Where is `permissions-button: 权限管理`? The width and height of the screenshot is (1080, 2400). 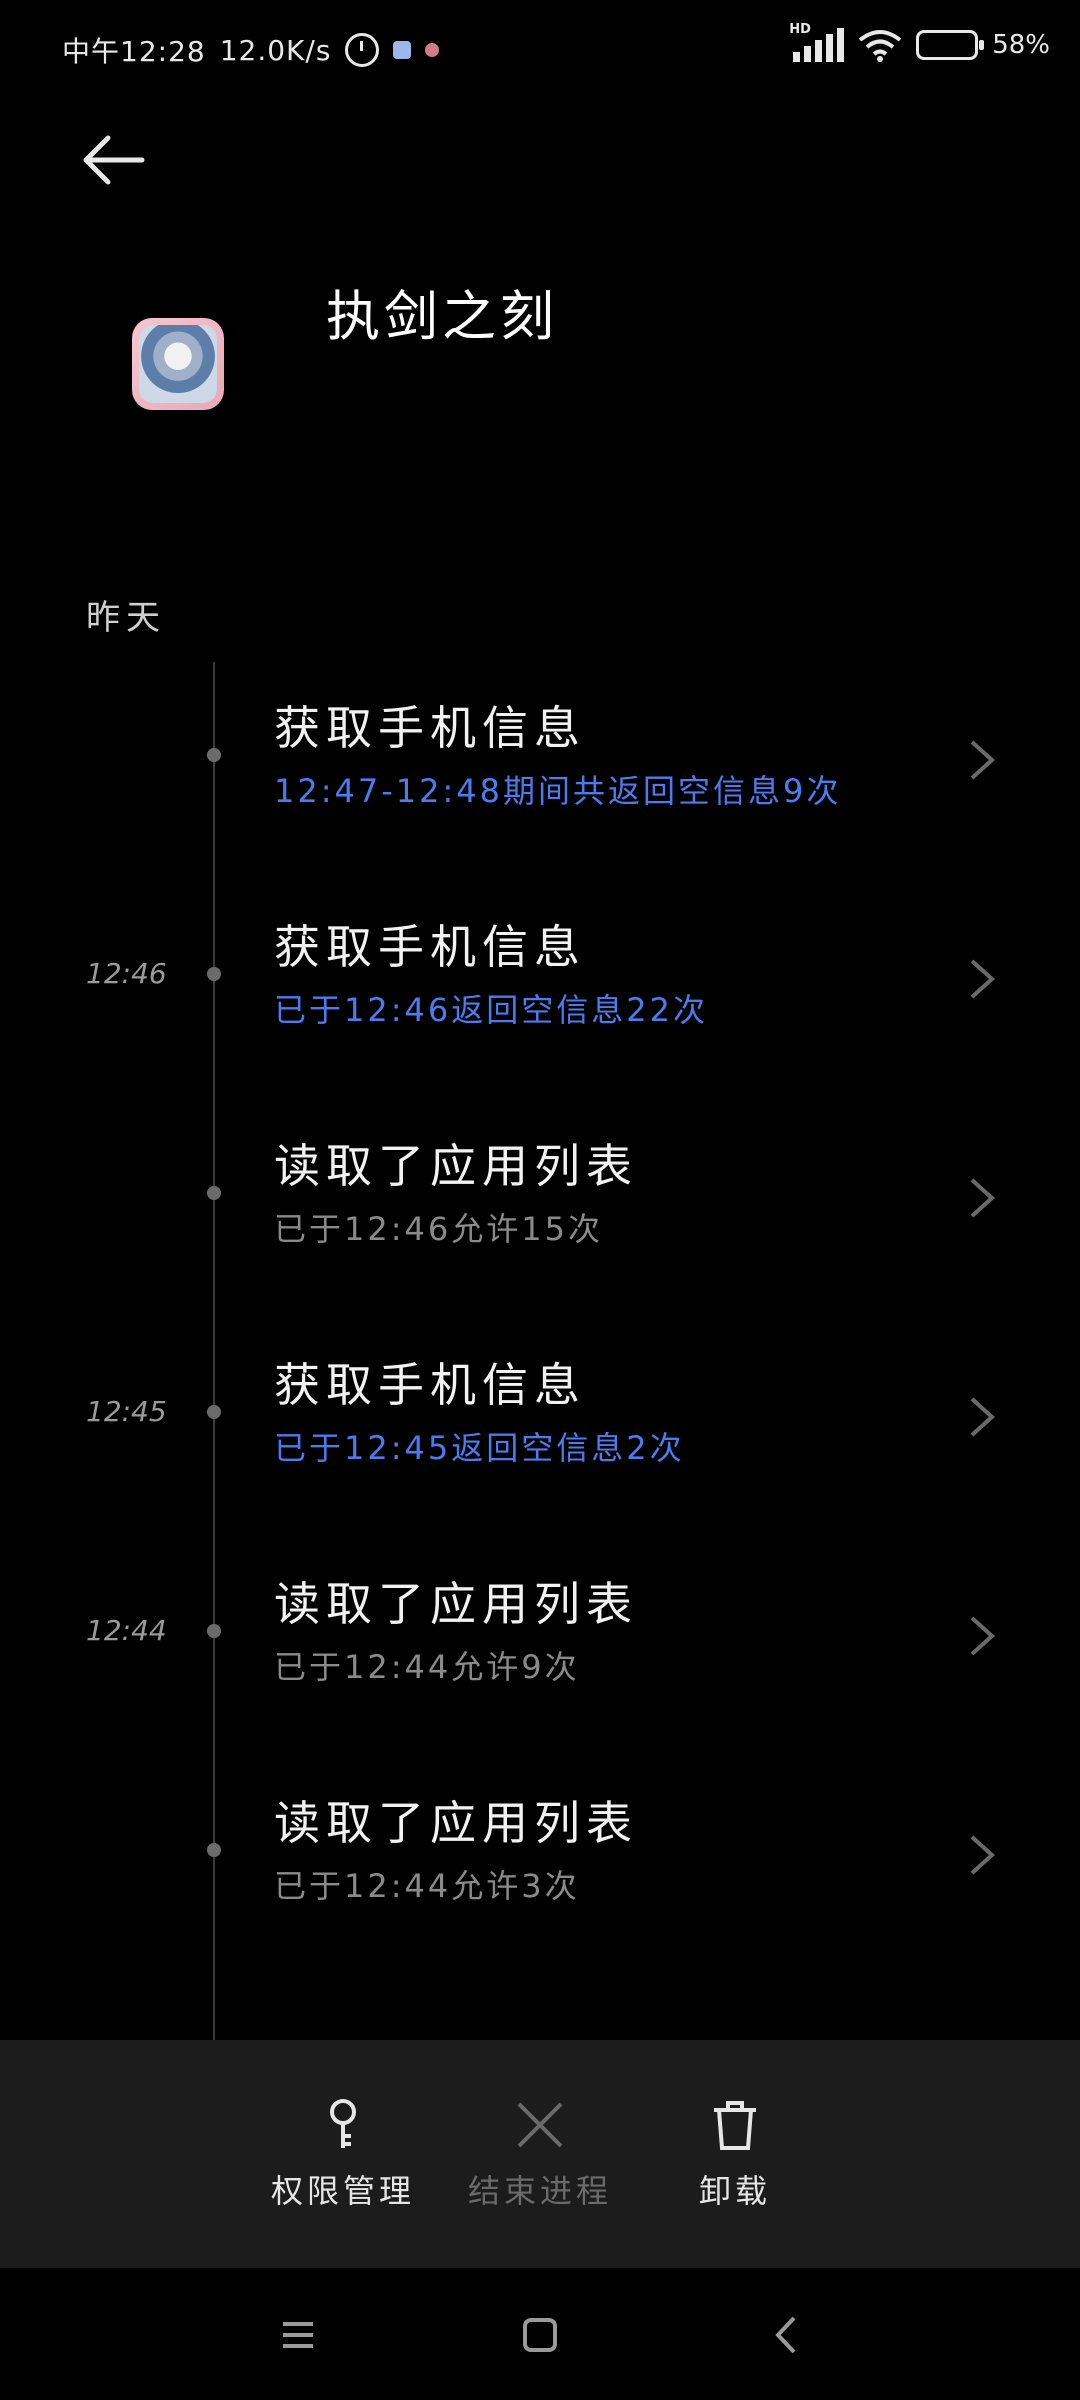 permissions-button: 权限管理 is located at coordinates (343, 2155).